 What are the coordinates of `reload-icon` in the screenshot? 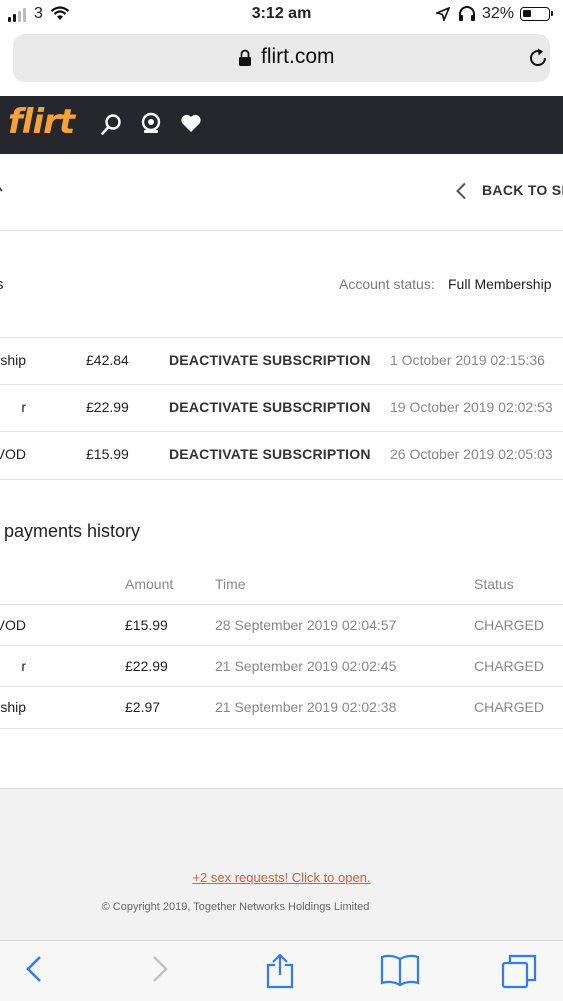 It's located at (538, 58).